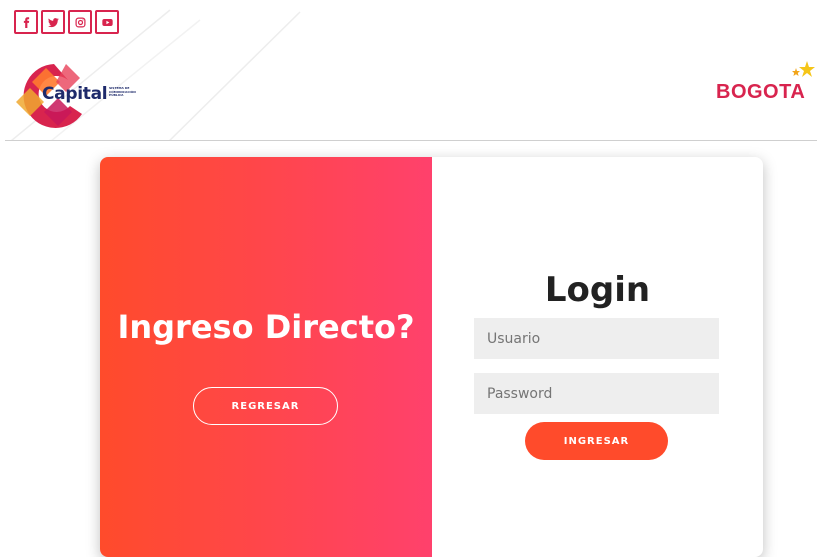 This screenshot has width=817, height=557. Describe the element at coordinates (596, 441) in the screenshot. I see `ingresar-button: INGRESAR` at that location.